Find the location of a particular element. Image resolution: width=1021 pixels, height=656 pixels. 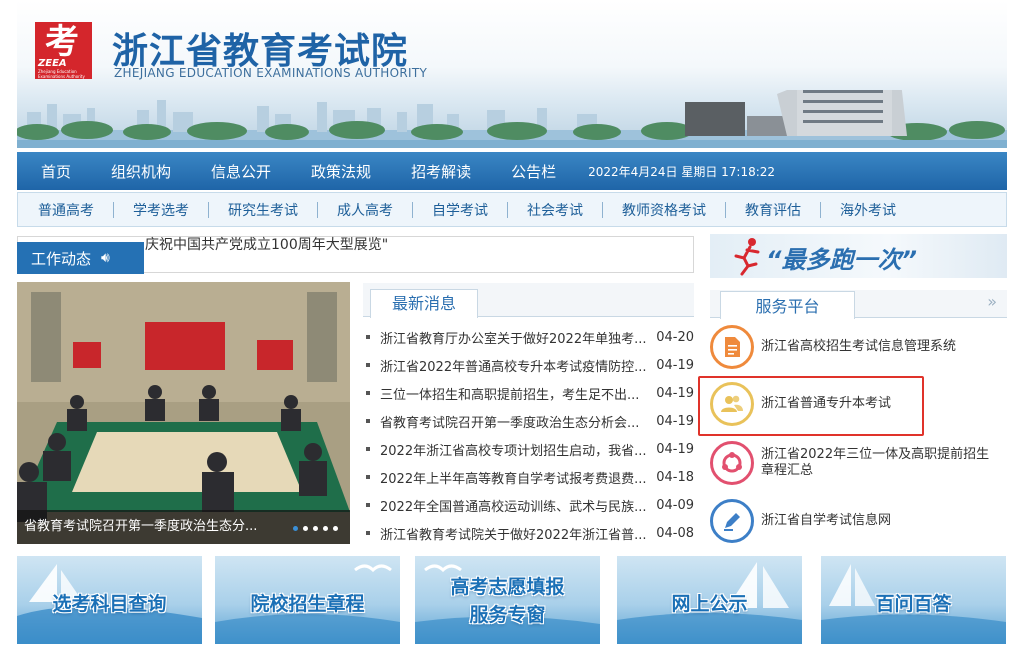

tile-label: 网上公示 is located at coordinates (709, 604).